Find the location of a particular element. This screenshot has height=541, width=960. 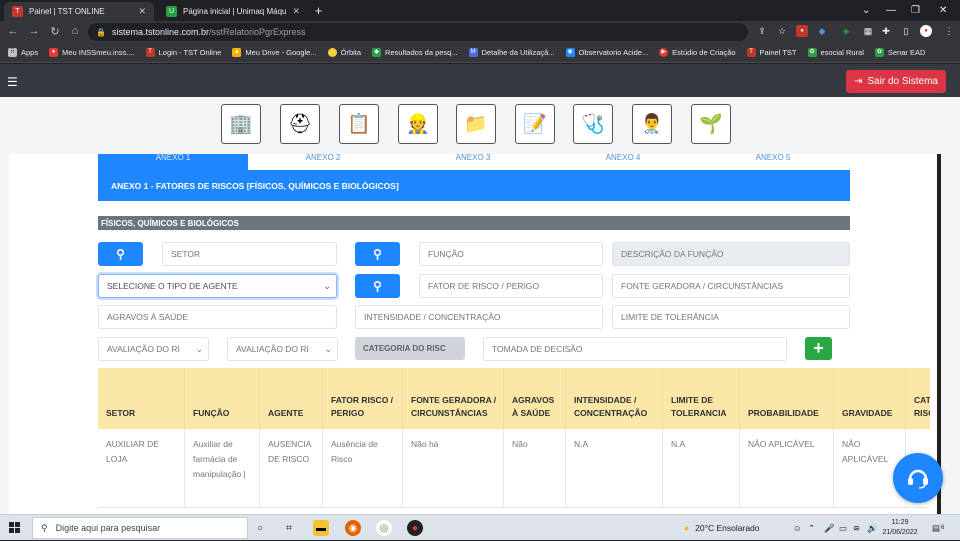

extension-red-icon: ● is located at coordinates (802, 31).